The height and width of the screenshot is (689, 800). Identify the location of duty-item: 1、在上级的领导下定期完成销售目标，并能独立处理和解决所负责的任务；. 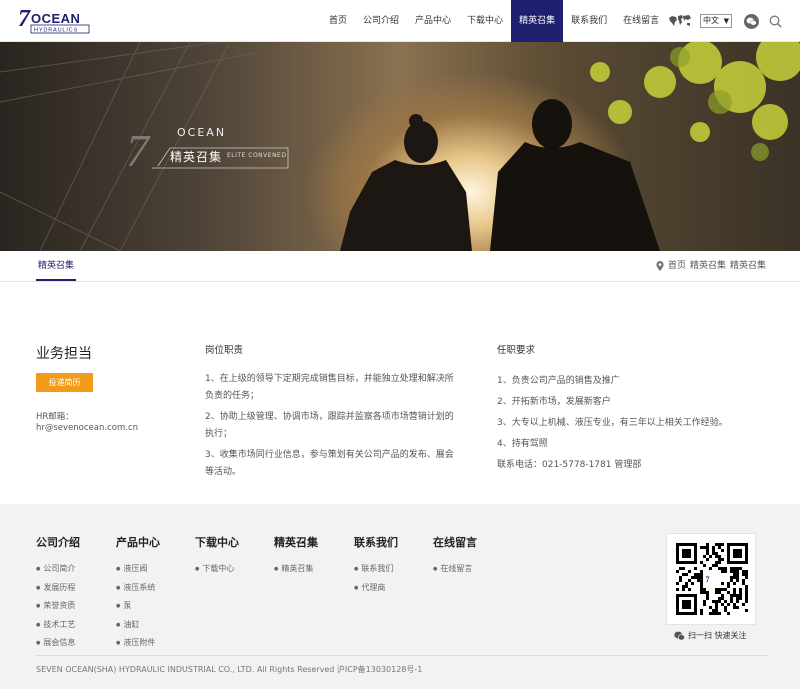
(329, 387).